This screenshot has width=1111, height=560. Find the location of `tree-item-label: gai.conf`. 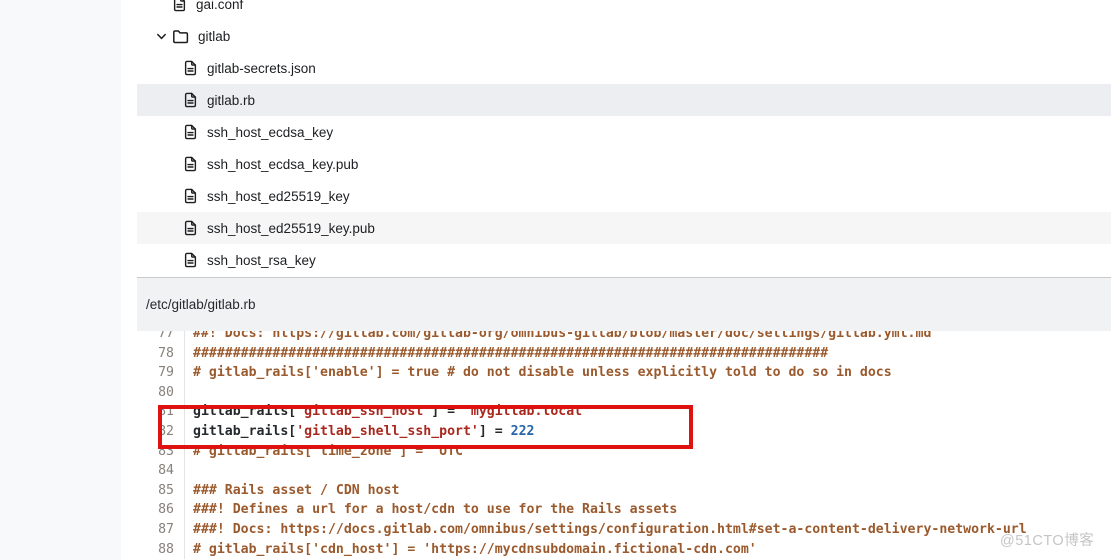

tree-item-label: gai.conf is located at coordinates (220, 6).